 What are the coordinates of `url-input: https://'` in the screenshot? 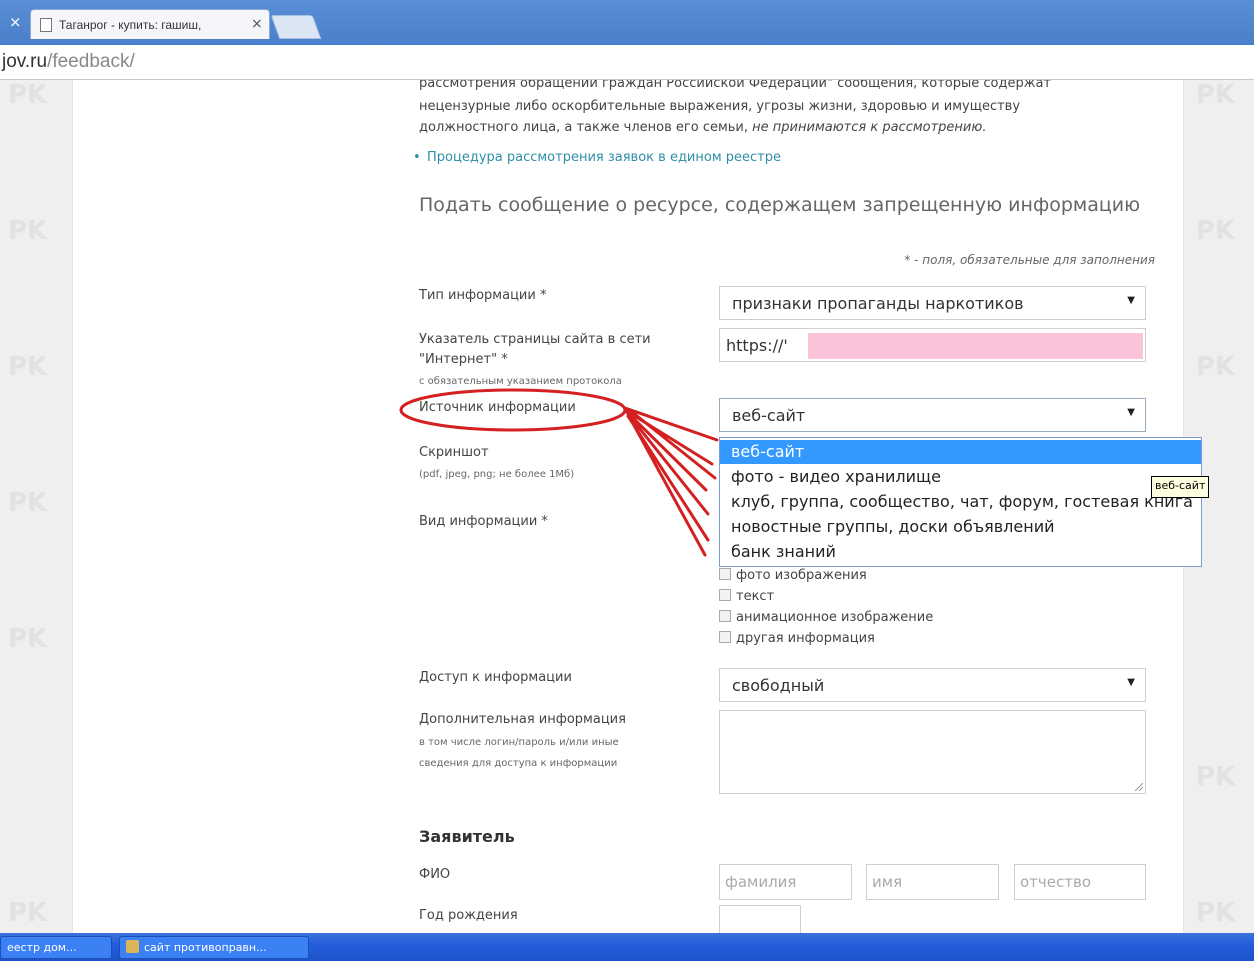 It's located at (932, 345).